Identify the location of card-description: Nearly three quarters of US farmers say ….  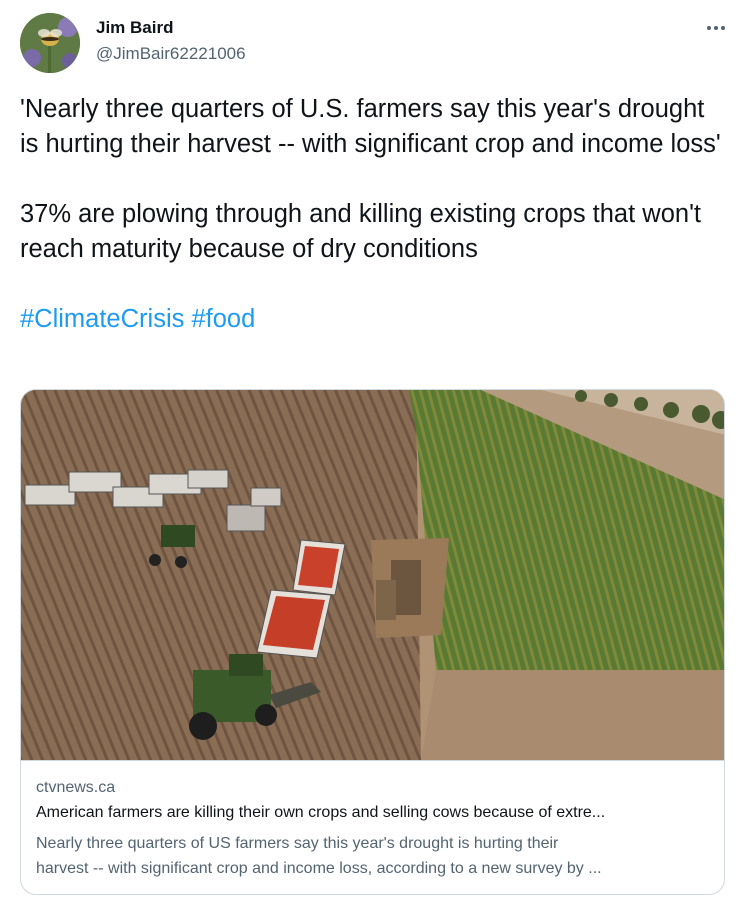
(372, 856).